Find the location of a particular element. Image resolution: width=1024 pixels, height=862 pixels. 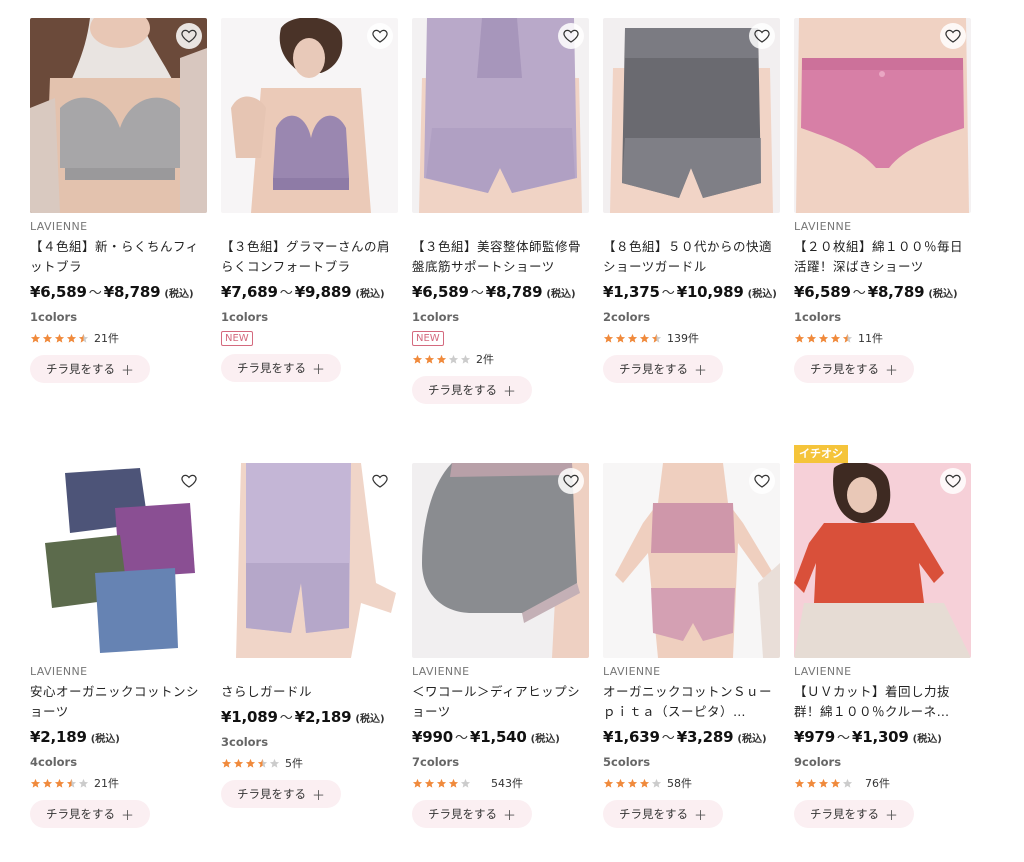

rating: 139件 is located at coordinates (691, 338).